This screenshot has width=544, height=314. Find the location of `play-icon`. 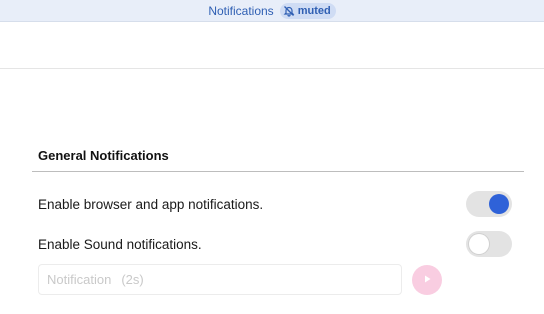

play-icon is located at coordinates (427, 280).